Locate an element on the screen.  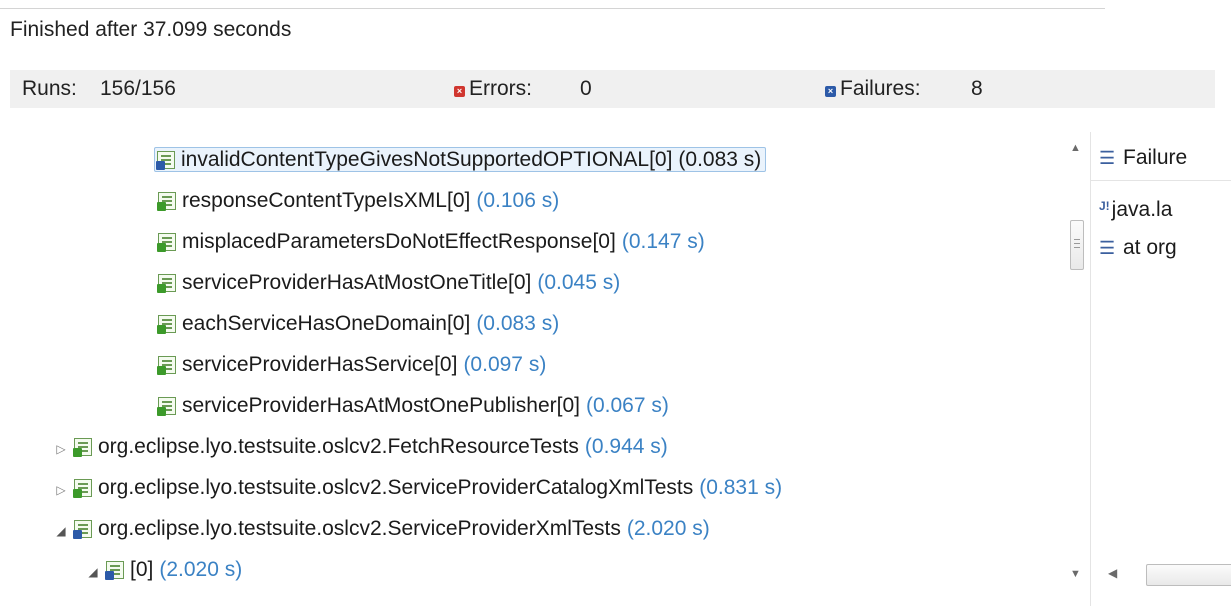
scroll-left-arrow-icon: ◀ is located at coordinates (1112, 573).